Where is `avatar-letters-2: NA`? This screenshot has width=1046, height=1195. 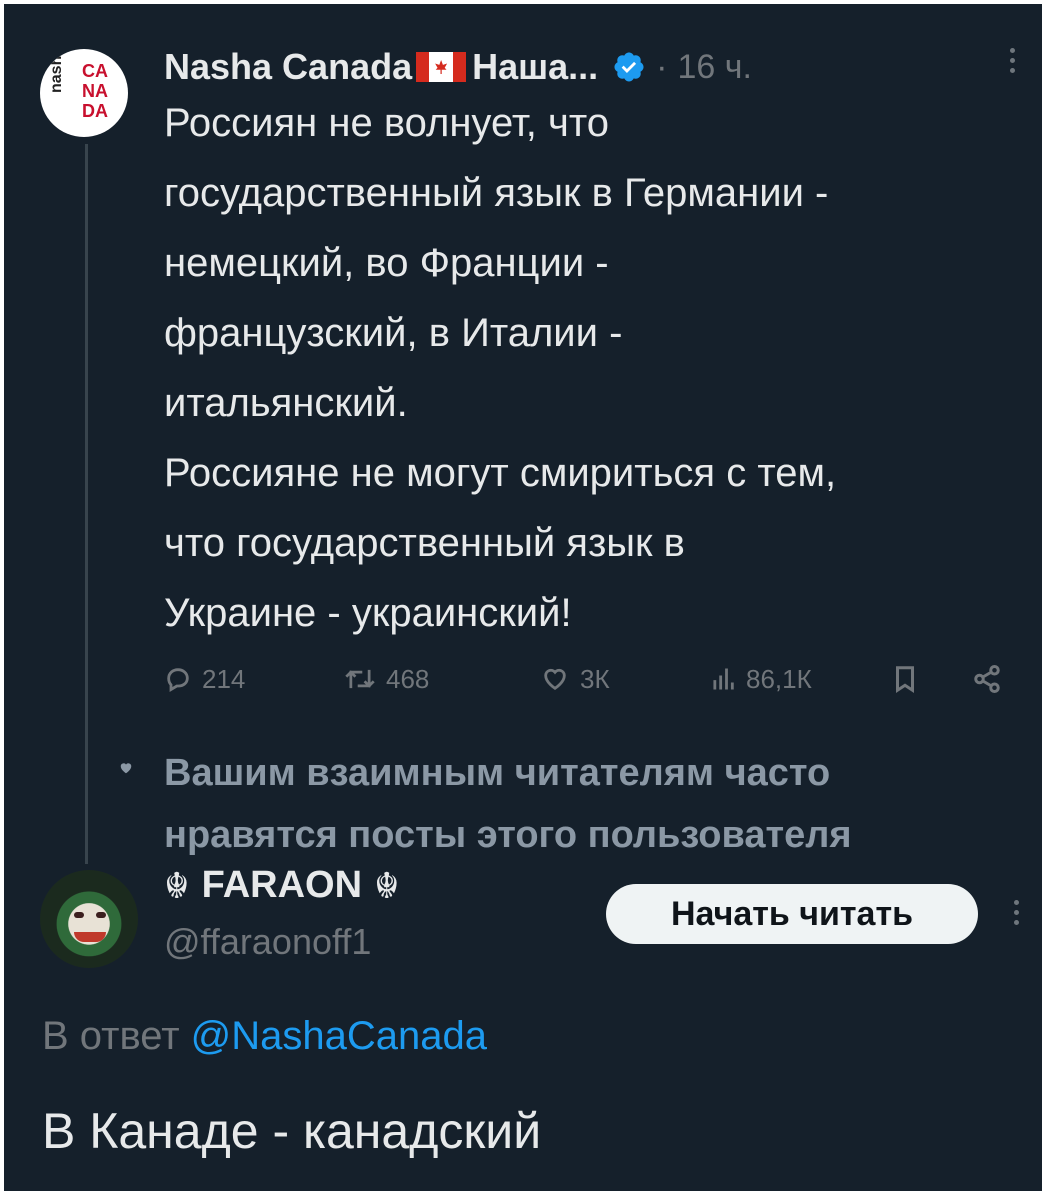 avatar-letters-2: NA is located at coordinates (95, 91).